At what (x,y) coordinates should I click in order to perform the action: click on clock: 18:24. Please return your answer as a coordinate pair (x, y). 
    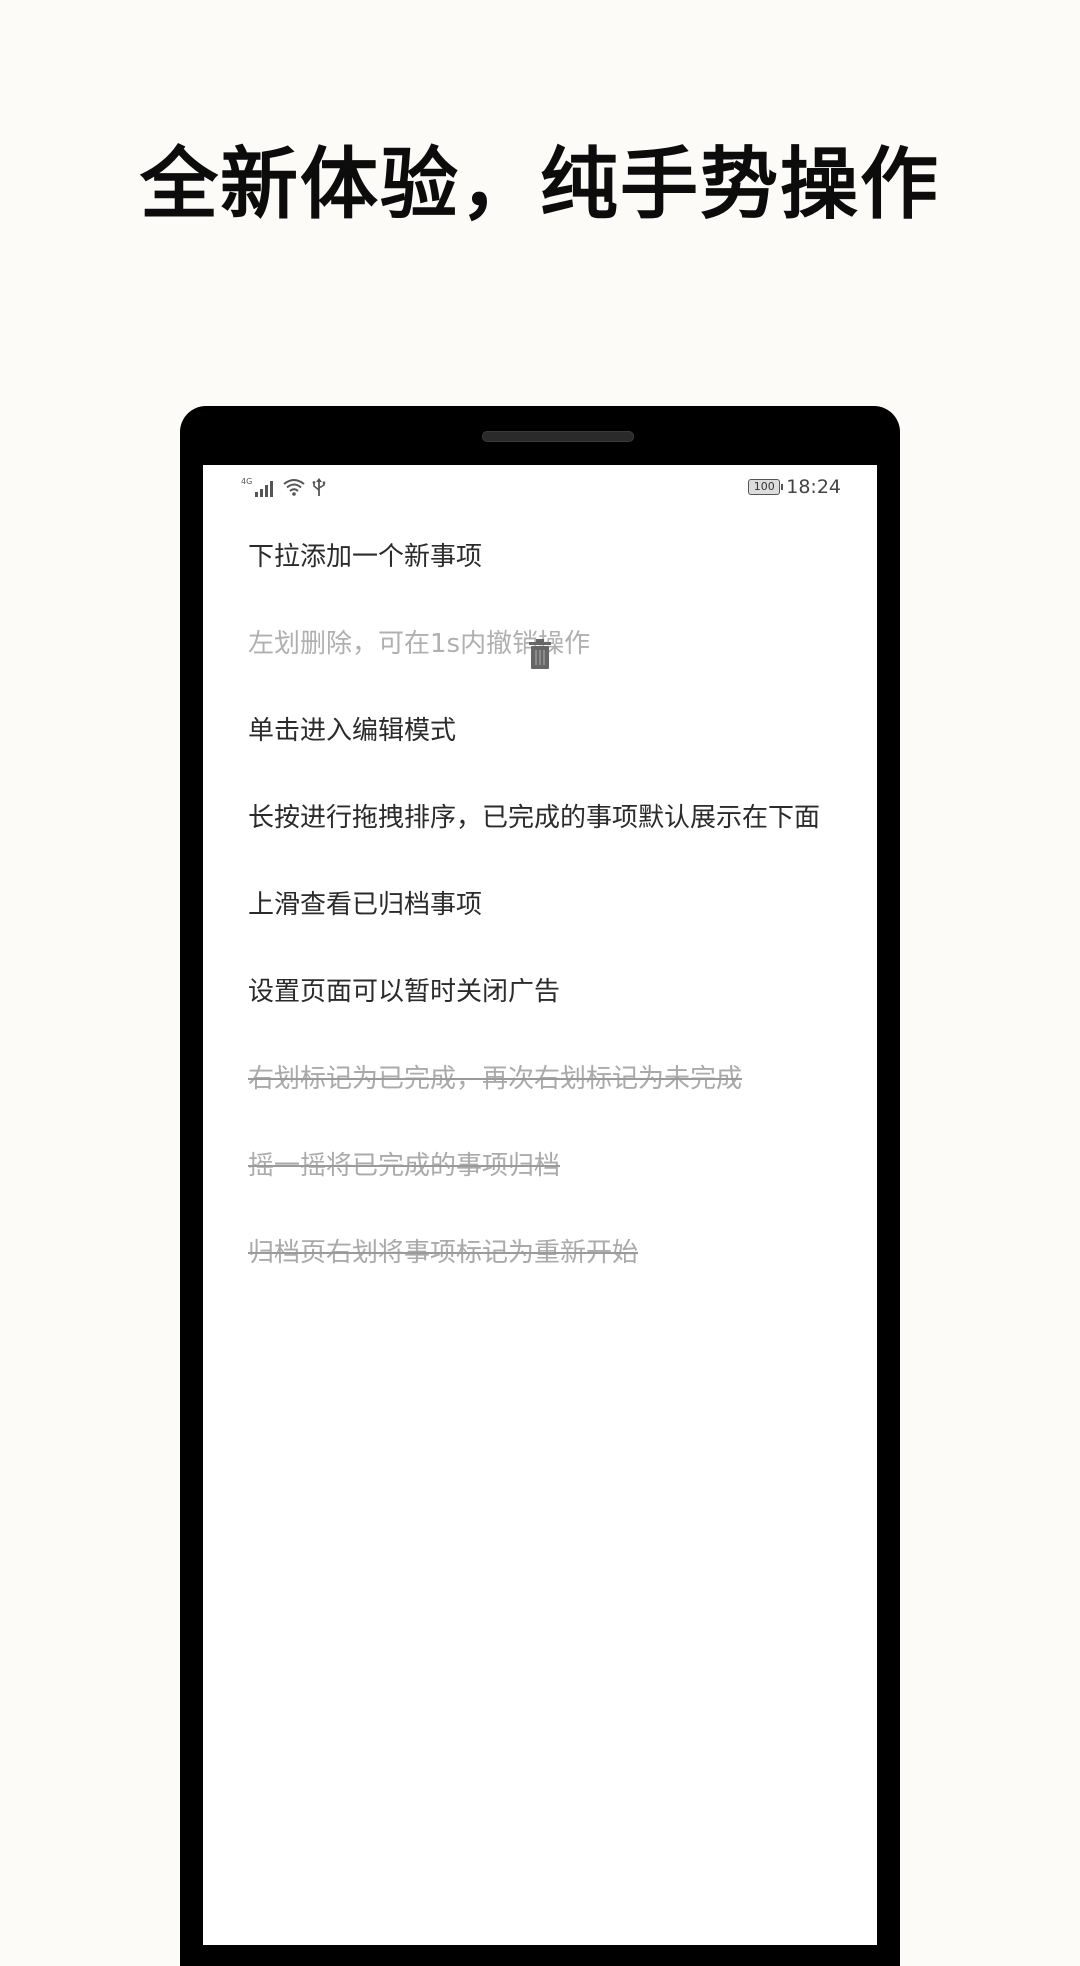
    Looking at the image, I should click on (813, 487).